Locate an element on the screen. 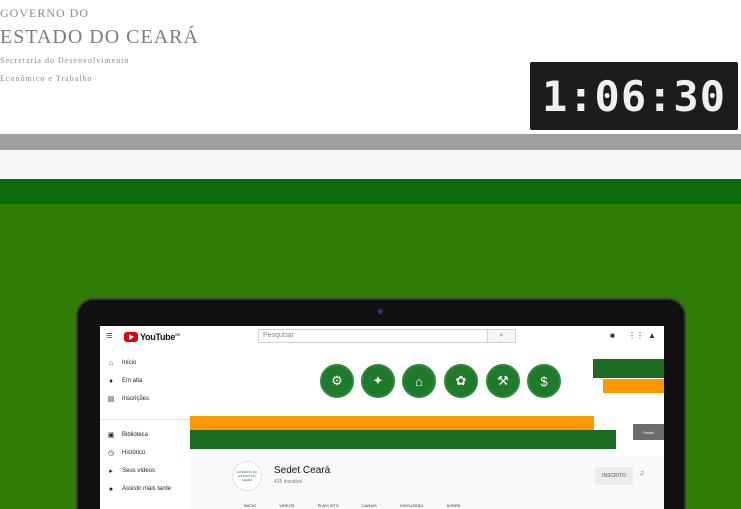 Image resolution: width=741 pixels, height=509 pixels. logo-line-2: ESTADO DO CEARÁ is located at coordinates (99, 37).